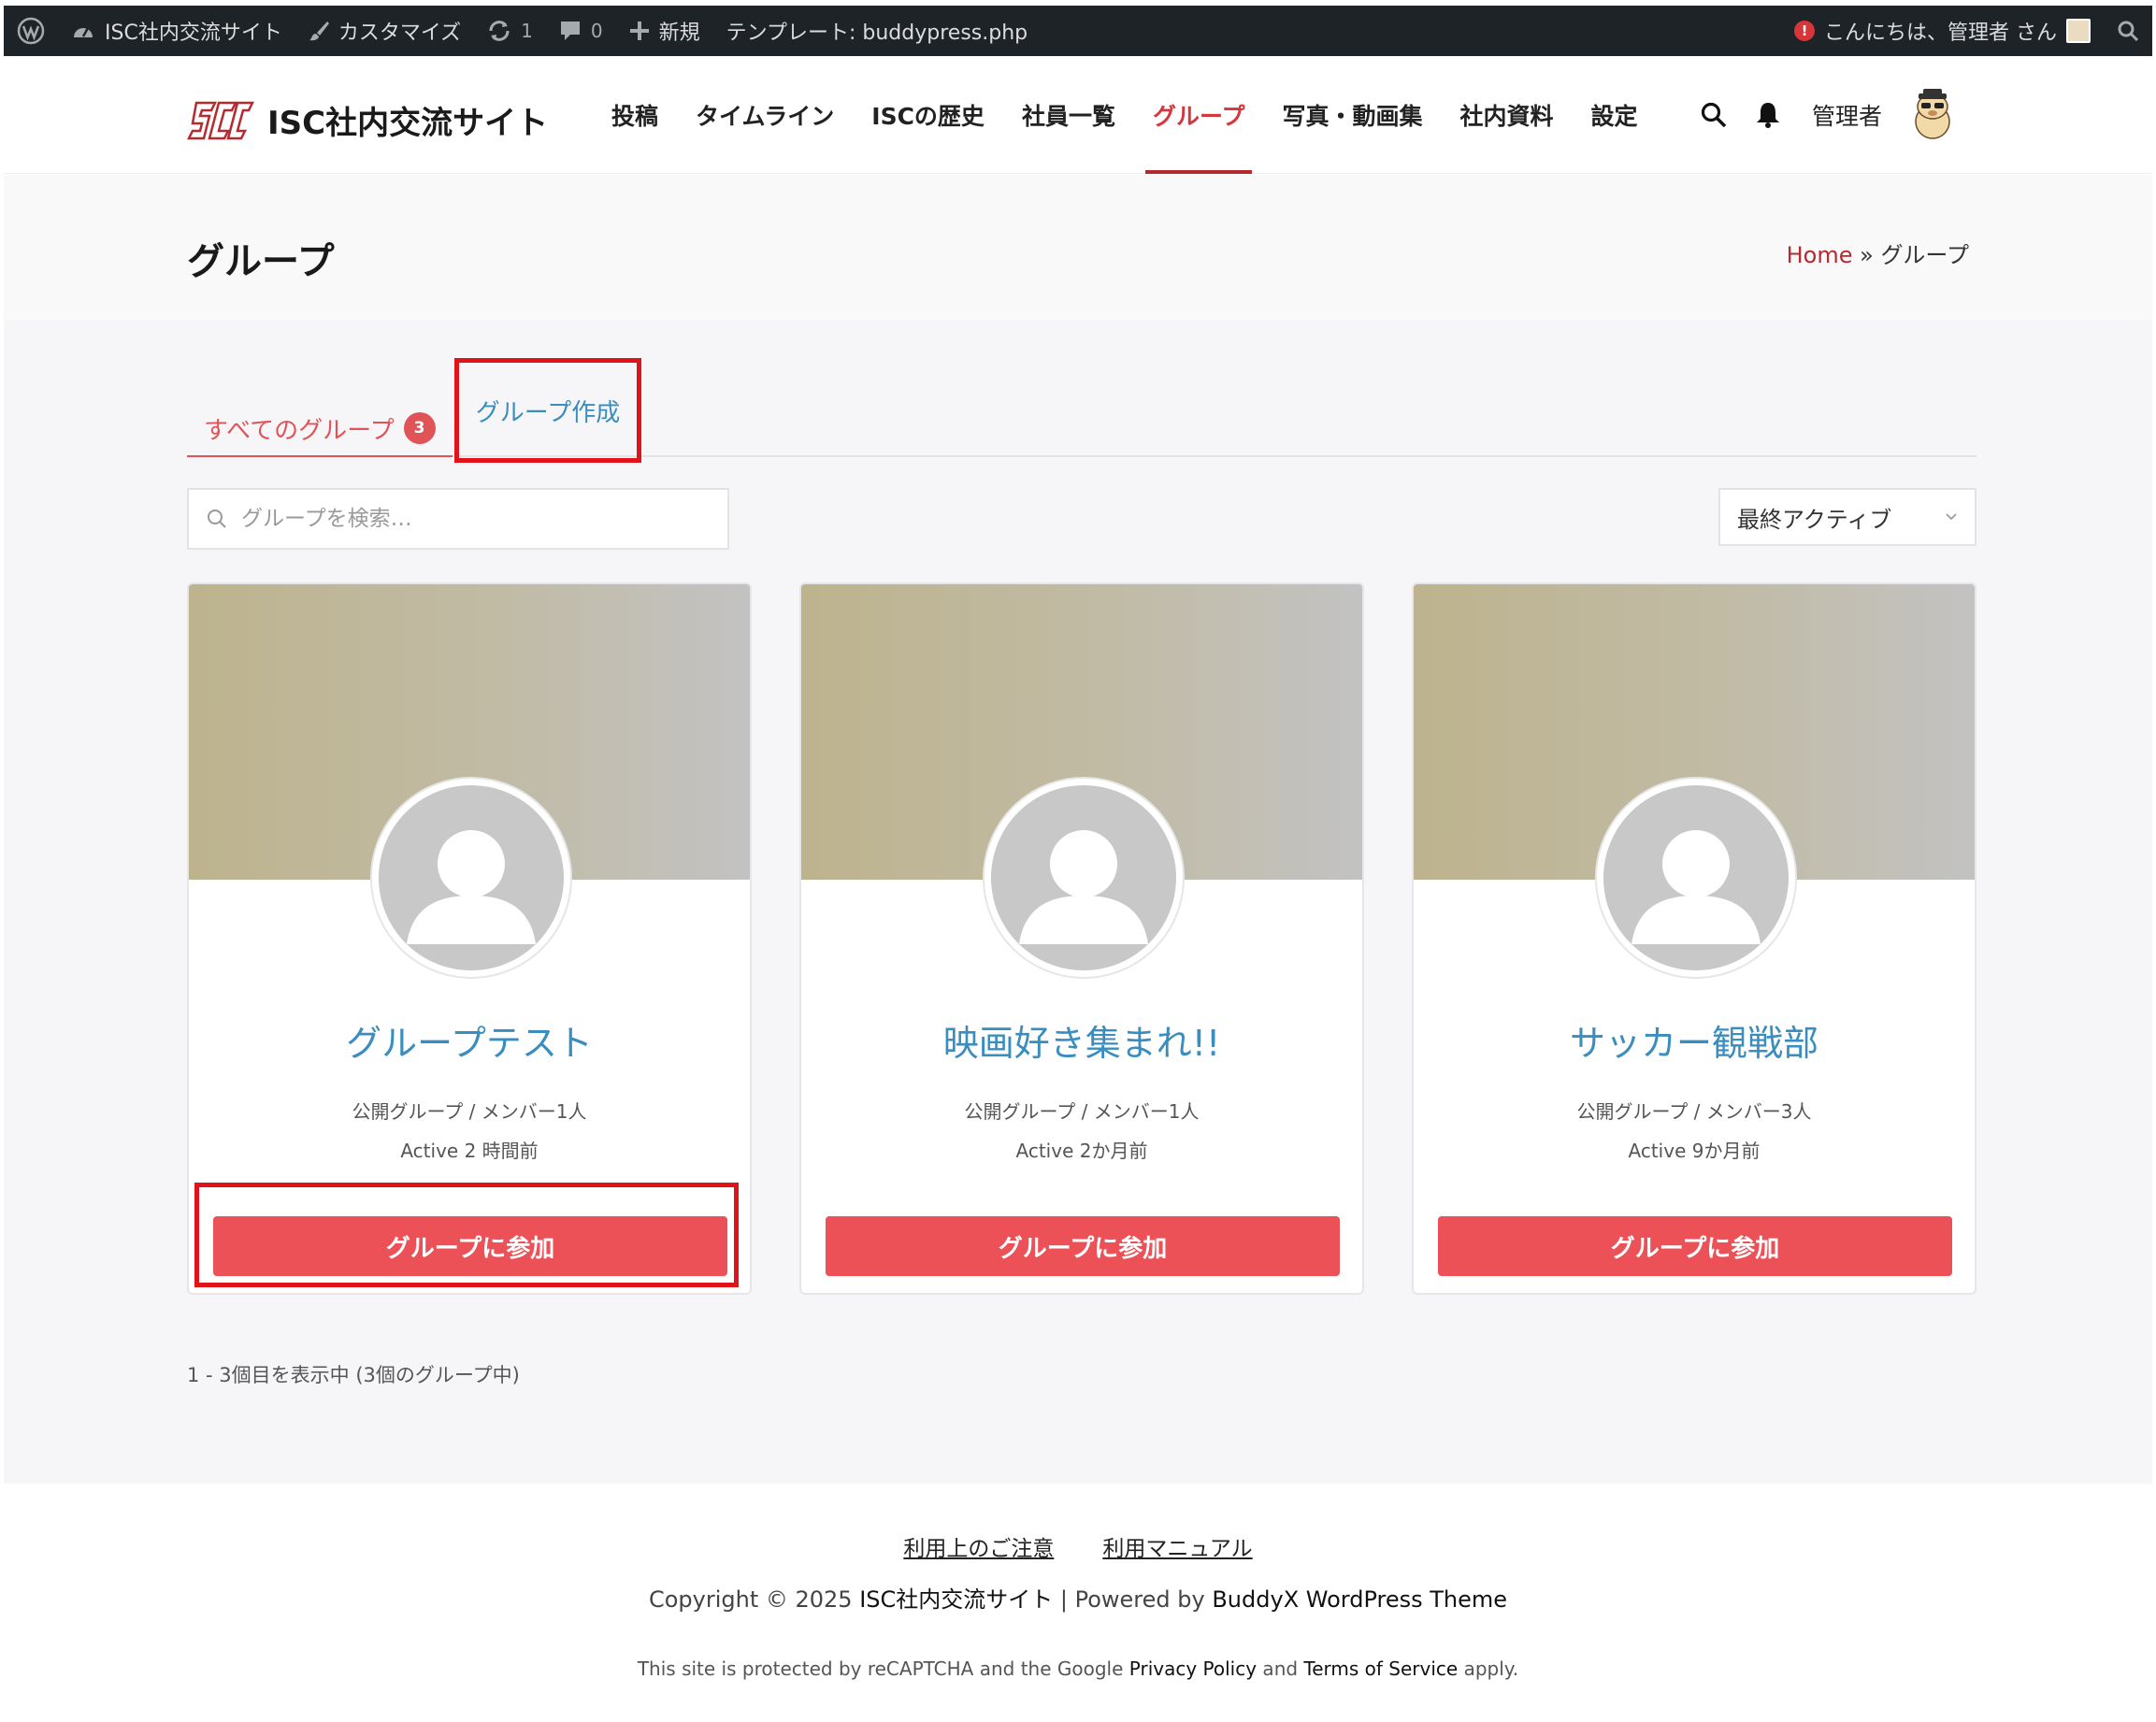 The height and width of the screenshot is (1722, 2156). What do you see at coordinates (1193, 1668) in the screenshot?
I see `privacy-policy-link: Privacy Policy` at bounding box center [1193, 1668].